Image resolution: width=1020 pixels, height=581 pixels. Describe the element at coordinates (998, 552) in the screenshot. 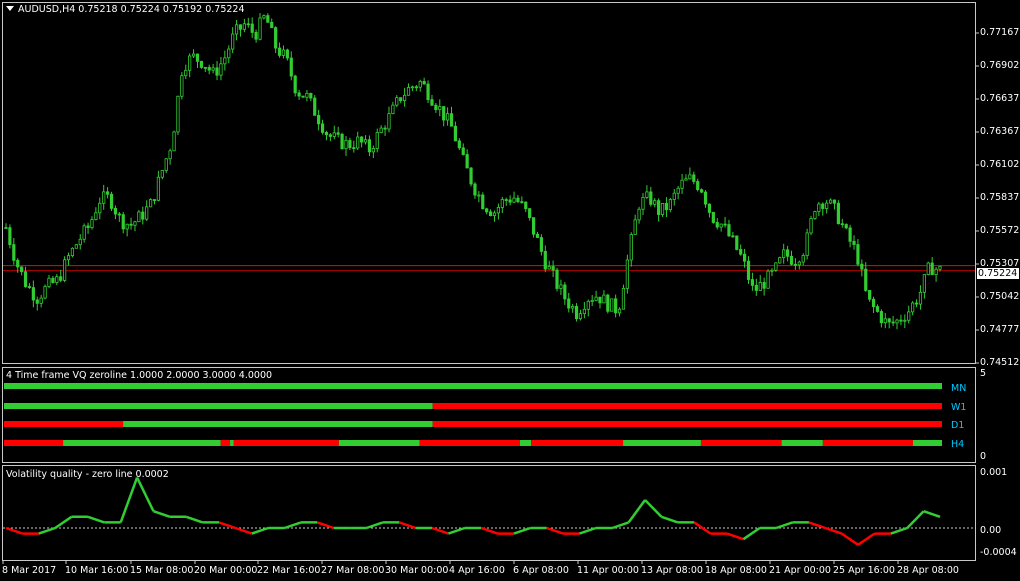

I see `volq-axis-bottom: -0.0004` at that location.